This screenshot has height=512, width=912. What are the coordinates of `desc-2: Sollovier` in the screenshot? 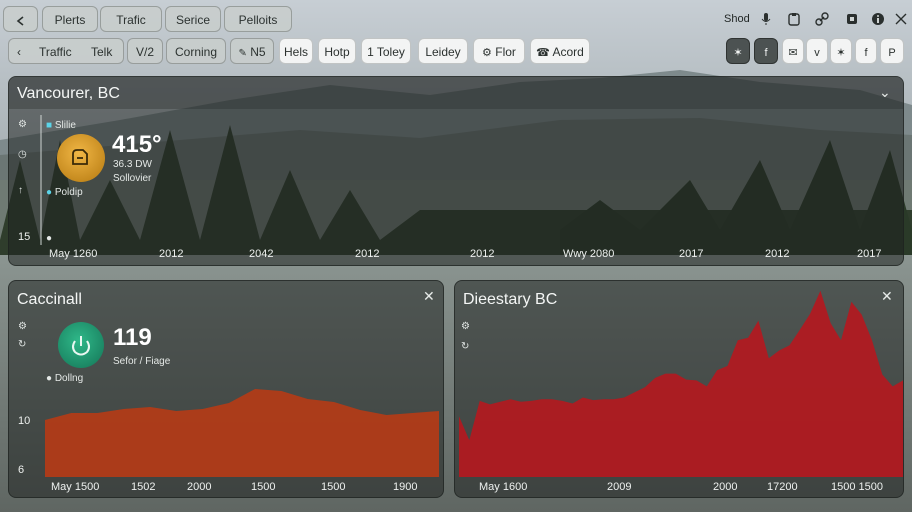 It's located at (132, 178).